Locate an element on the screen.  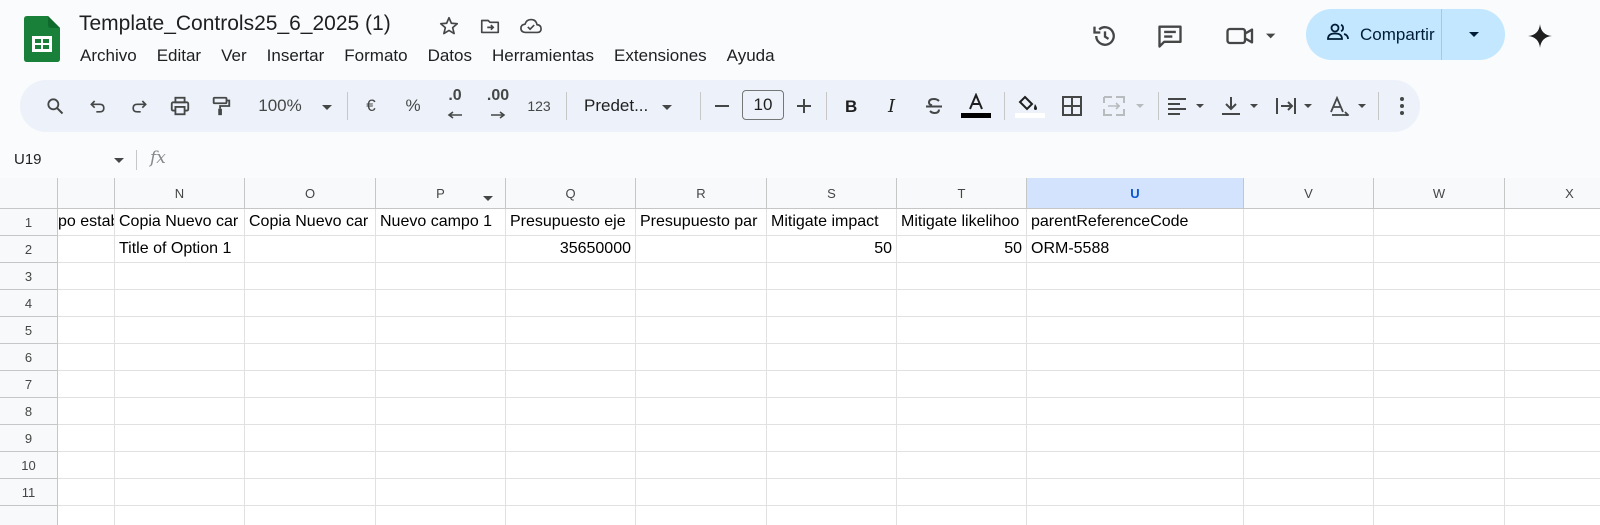
version-history-icon is located at coordinates (1105, 36).